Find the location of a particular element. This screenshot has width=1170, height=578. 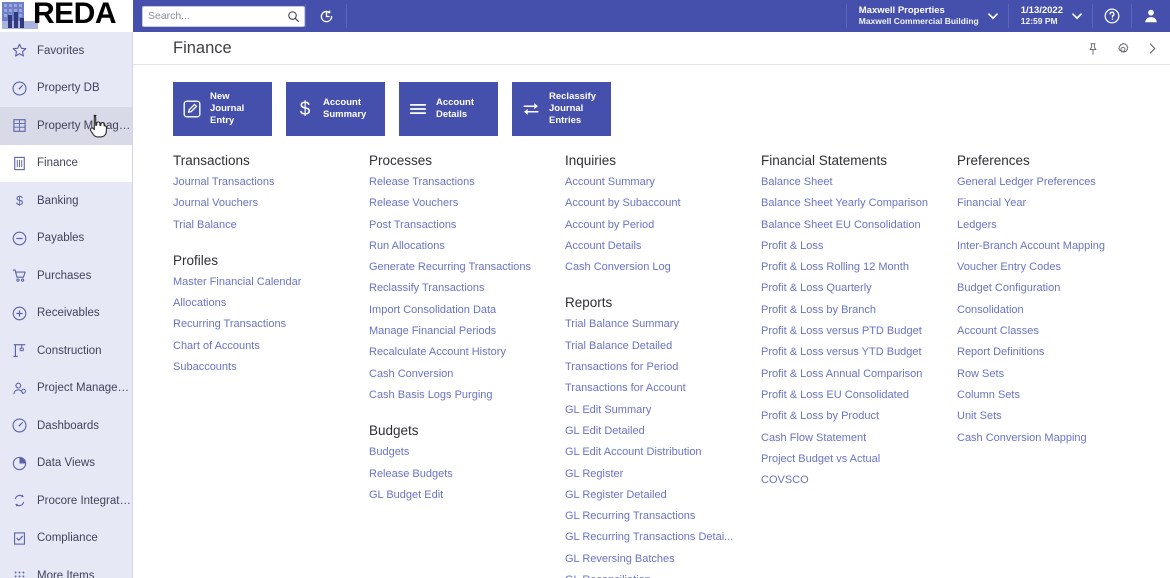

history-button is located at coordinates (326, 16).